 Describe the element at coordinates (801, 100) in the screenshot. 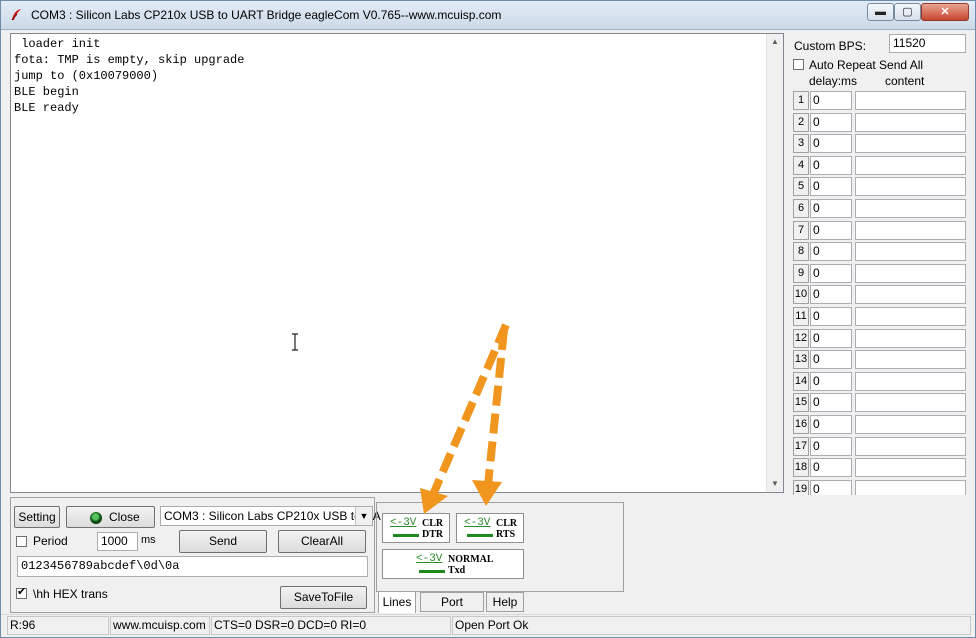

I see `row-send-button: 1` at that location.